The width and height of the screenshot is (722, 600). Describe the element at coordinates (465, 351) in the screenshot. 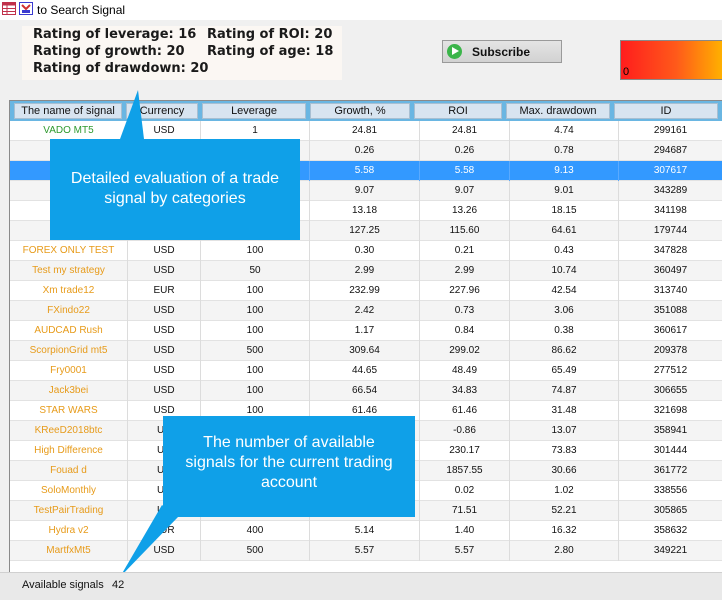

I see `cell-roi: 299.02` at that location.